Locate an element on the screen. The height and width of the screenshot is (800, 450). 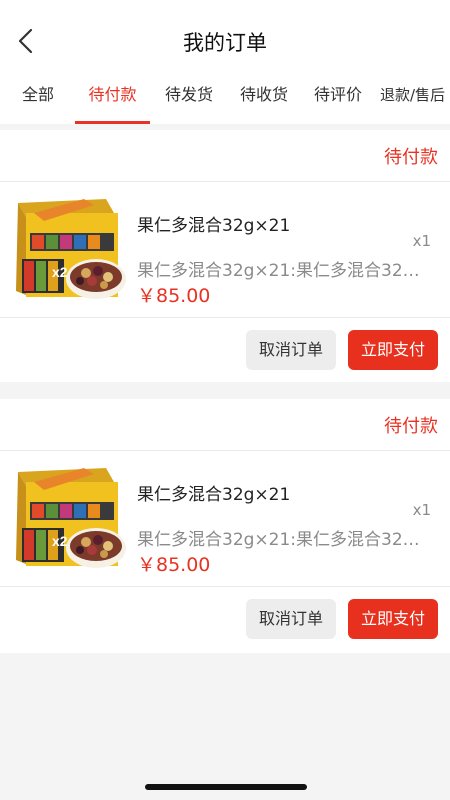
tab-pending-payment: 待付款 is located at coordinates (112, 103).